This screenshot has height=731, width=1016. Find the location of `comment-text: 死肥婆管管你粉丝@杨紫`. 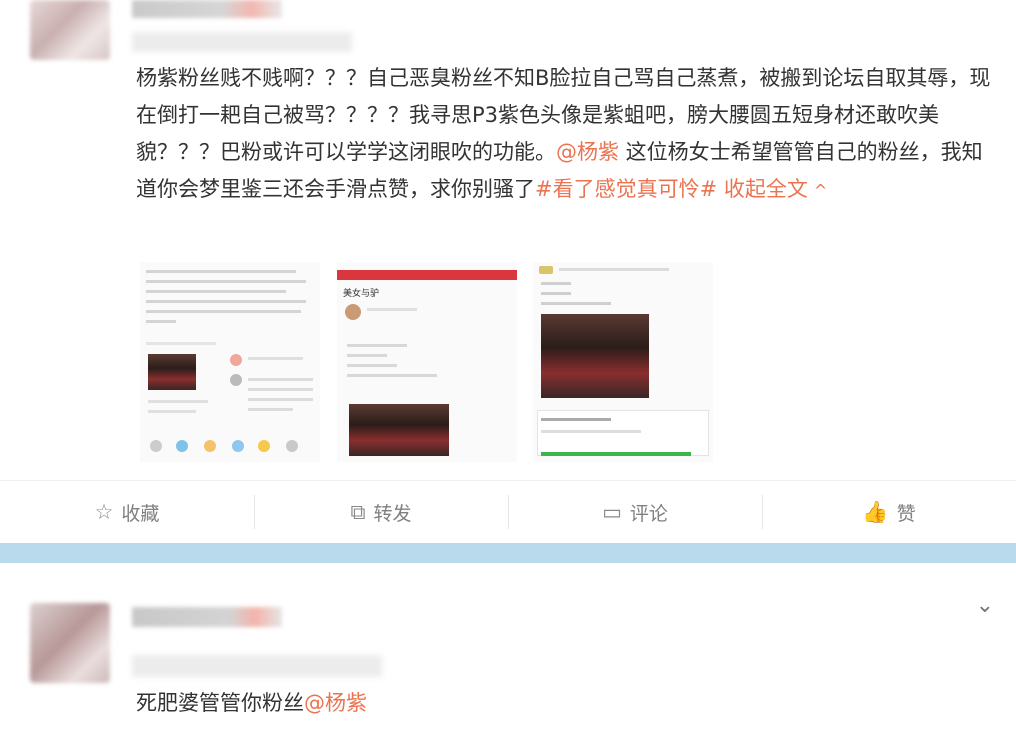

comment-text: 死肥婆管管你粉丝@杨紫 is located at coordinates (251, 702).